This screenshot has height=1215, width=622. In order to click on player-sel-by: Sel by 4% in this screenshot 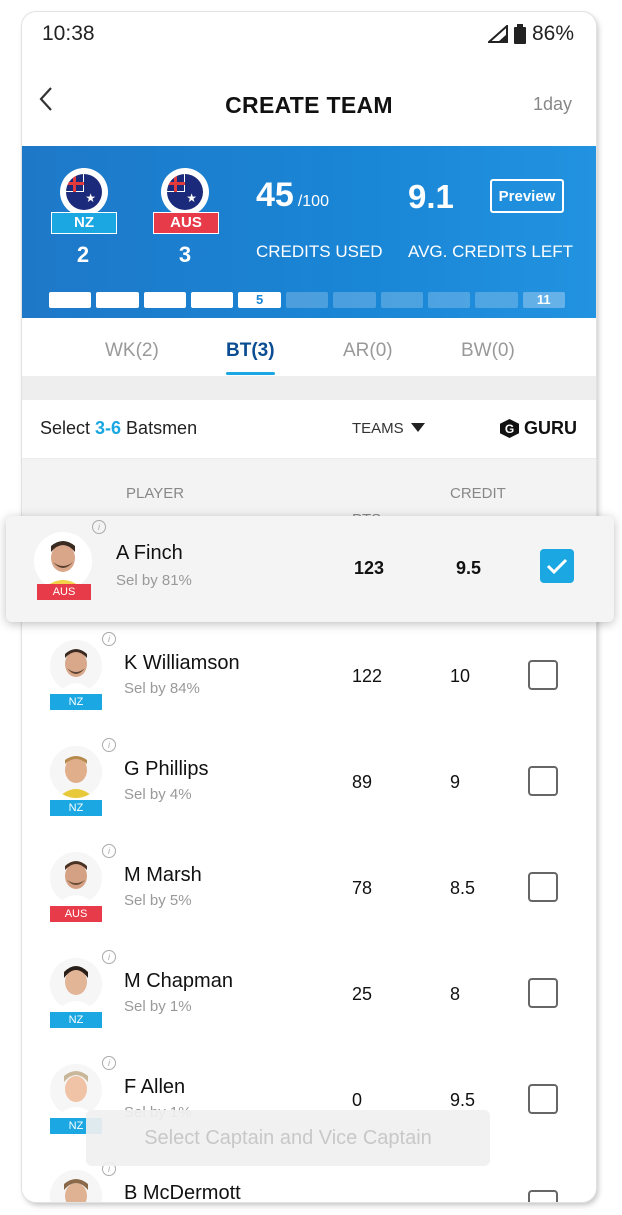, I will do `click(158, 794)`.